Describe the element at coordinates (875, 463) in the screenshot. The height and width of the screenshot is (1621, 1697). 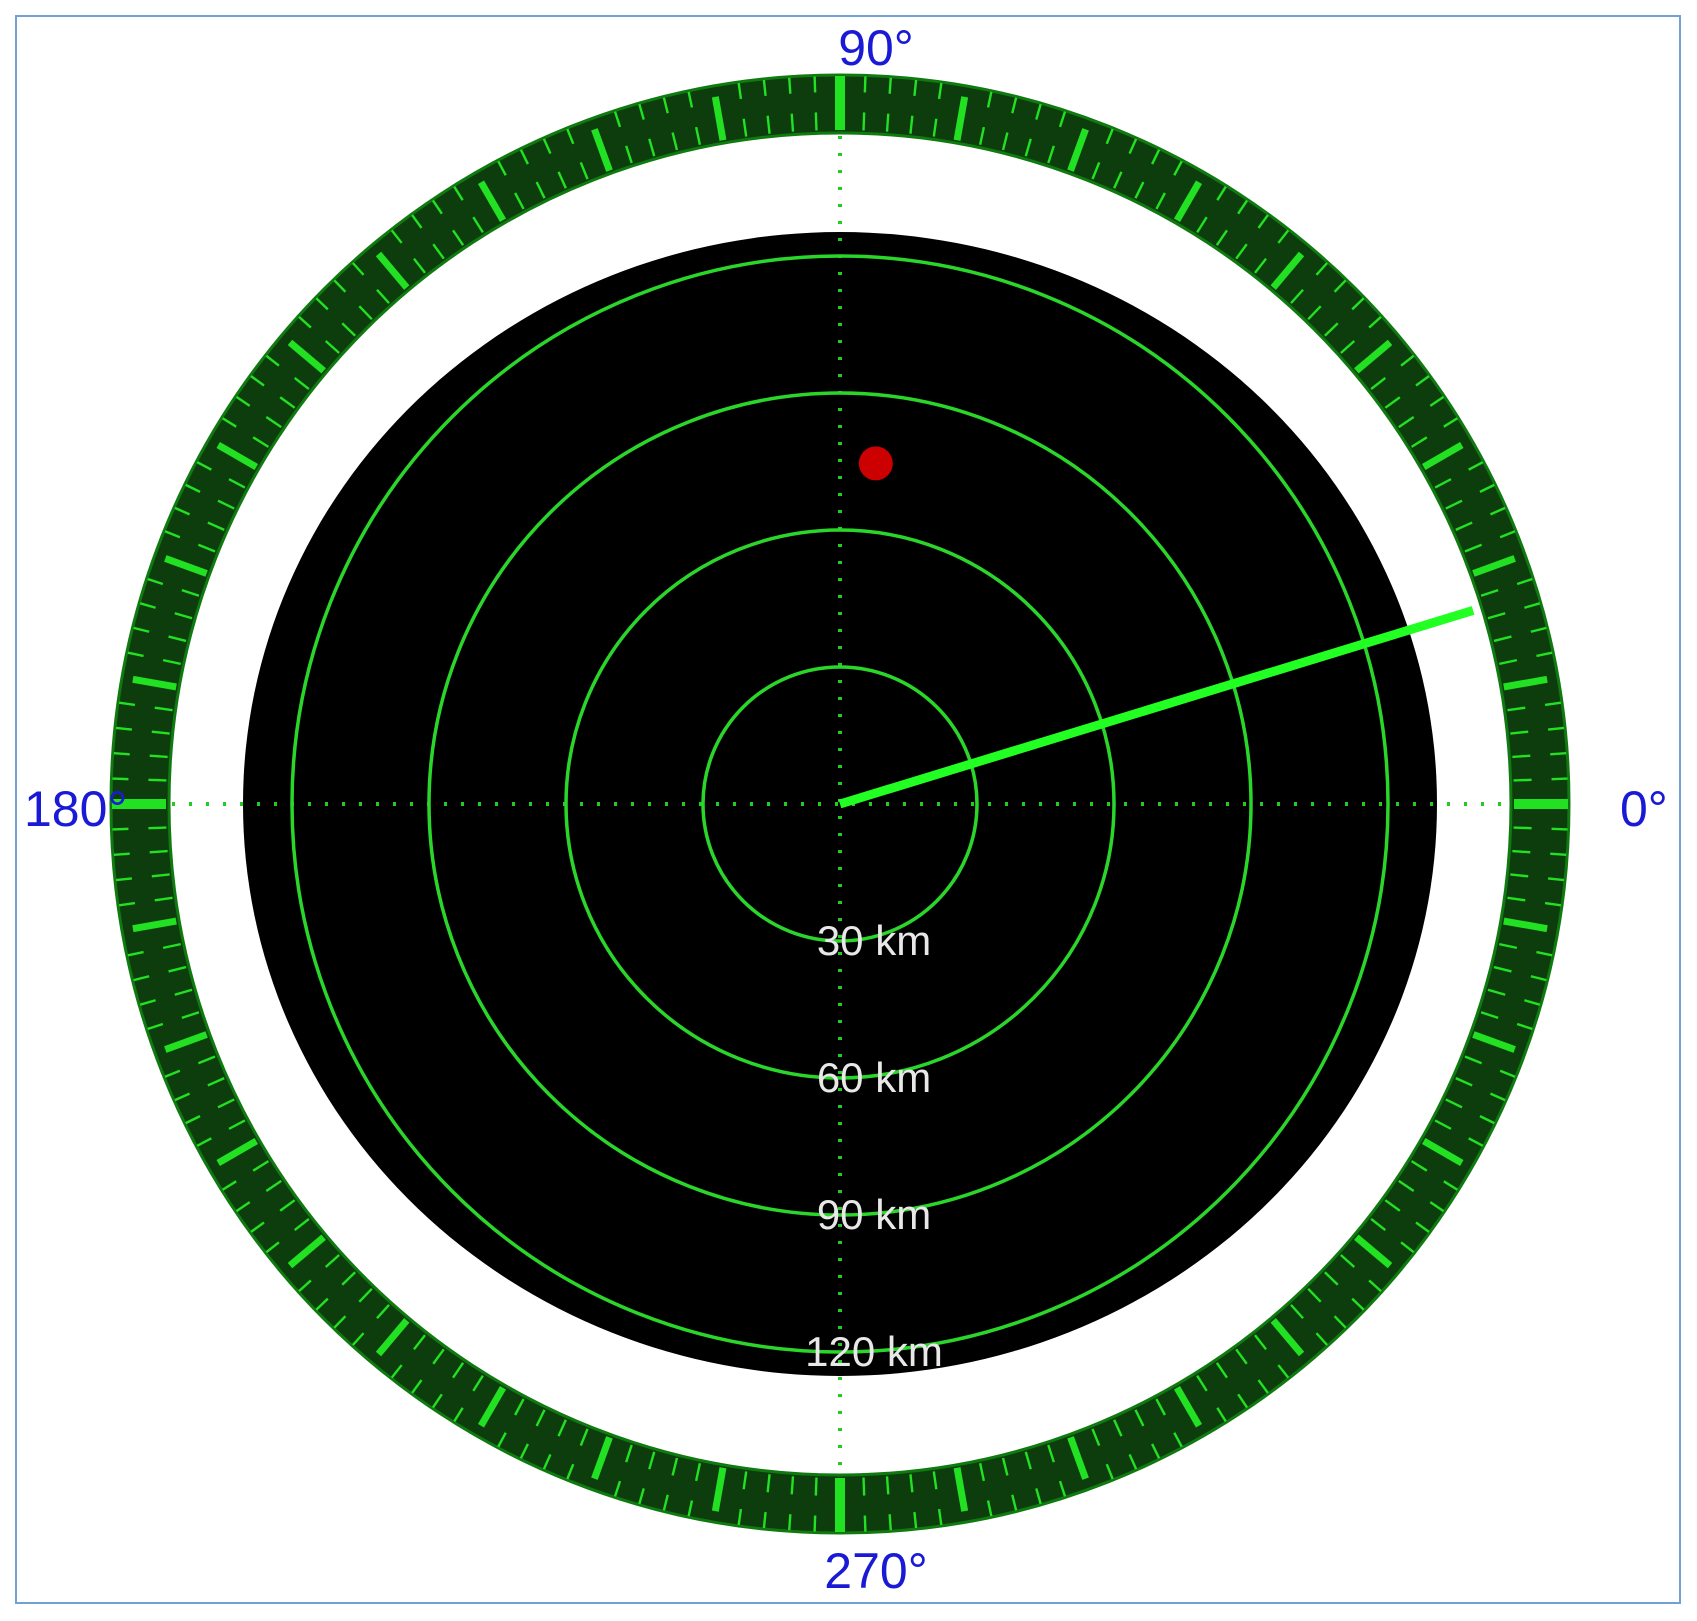
I see `target-blip` at that location.